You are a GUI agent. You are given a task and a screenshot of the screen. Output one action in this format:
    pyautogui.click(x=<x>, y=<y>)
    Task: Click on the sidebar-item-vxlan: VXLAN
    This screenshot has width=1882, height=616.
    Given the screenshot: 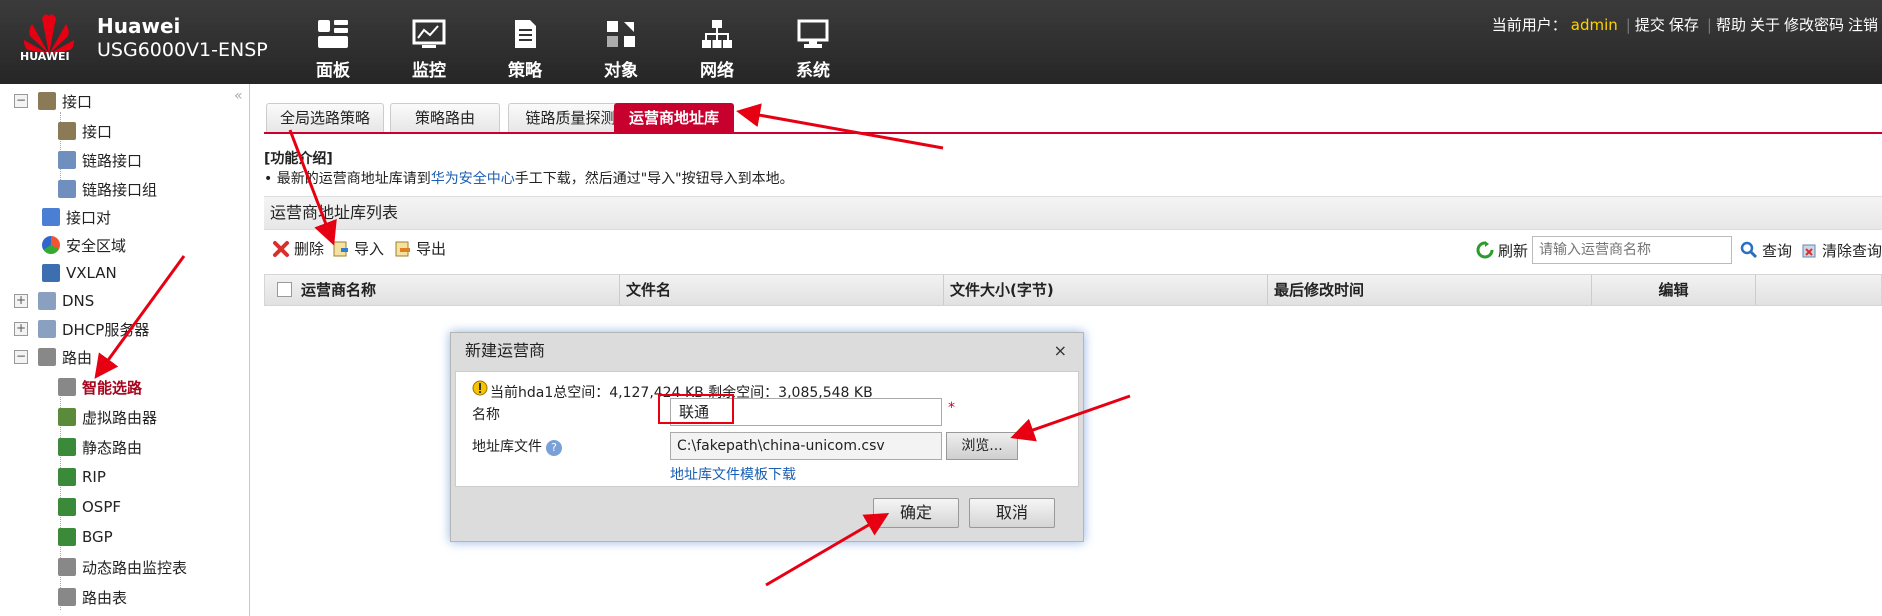 What is the action you would take?
    pyautogui.click(x=79, y=273)
    